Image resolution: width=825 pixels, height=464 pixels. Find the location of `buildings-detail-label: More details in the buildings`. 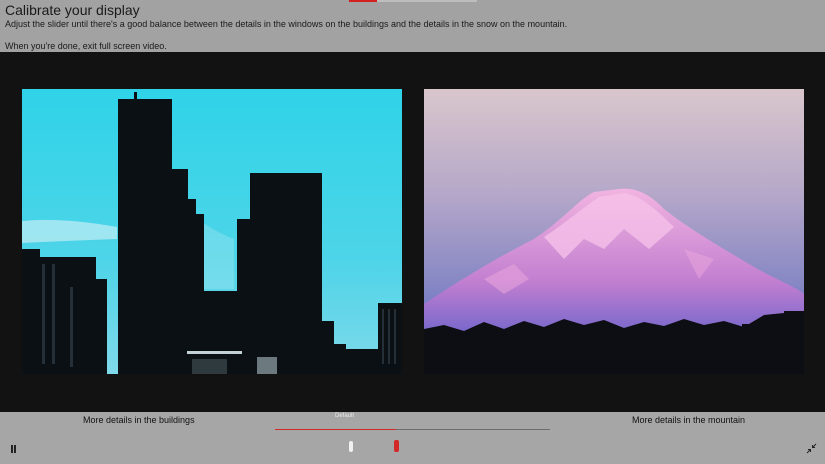

buildings-detail-label: More details in the buildings is located at coordinates (139, 420).